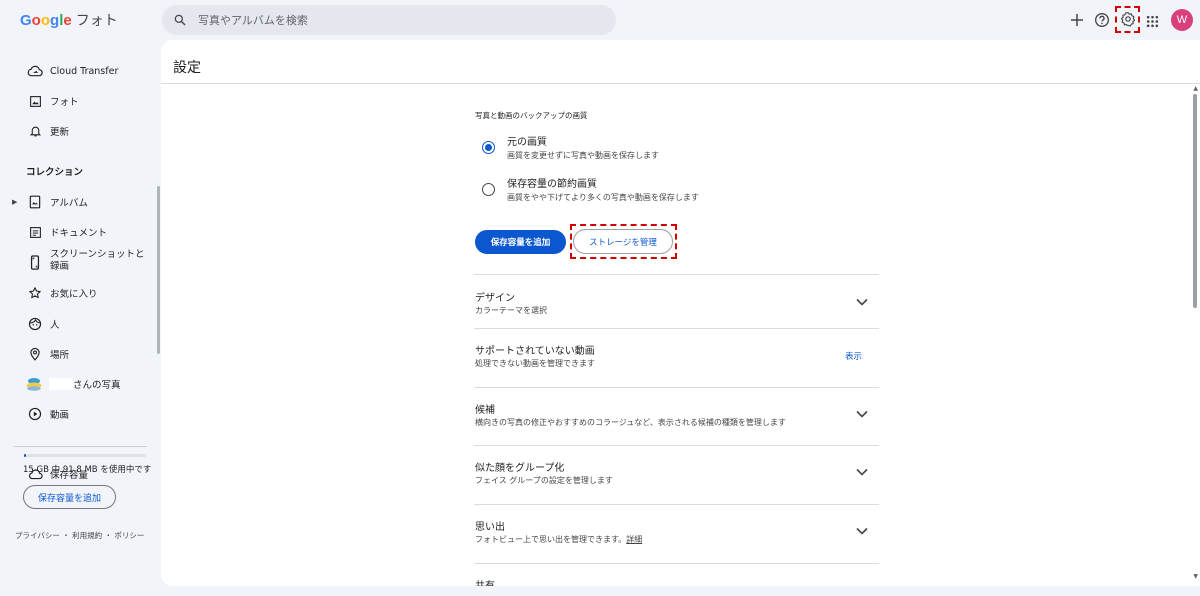 The image size is (1200, 596). I want to click on show-link: 表示, so click(853, 356).